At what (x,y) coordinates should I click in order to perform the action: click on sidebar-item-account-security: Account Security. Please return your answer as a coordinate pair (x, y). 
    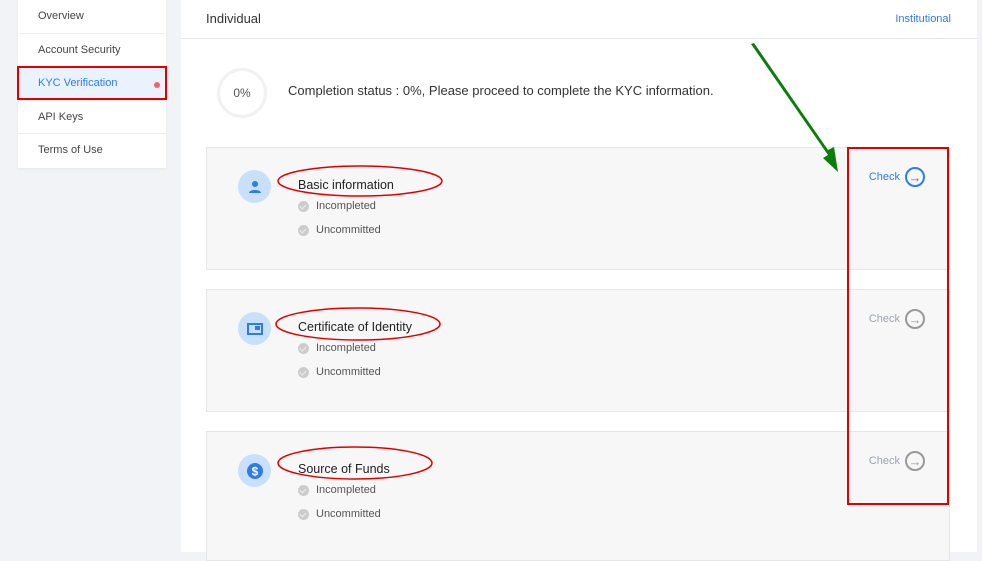
    Looking at the image, I should click on (92, 51).